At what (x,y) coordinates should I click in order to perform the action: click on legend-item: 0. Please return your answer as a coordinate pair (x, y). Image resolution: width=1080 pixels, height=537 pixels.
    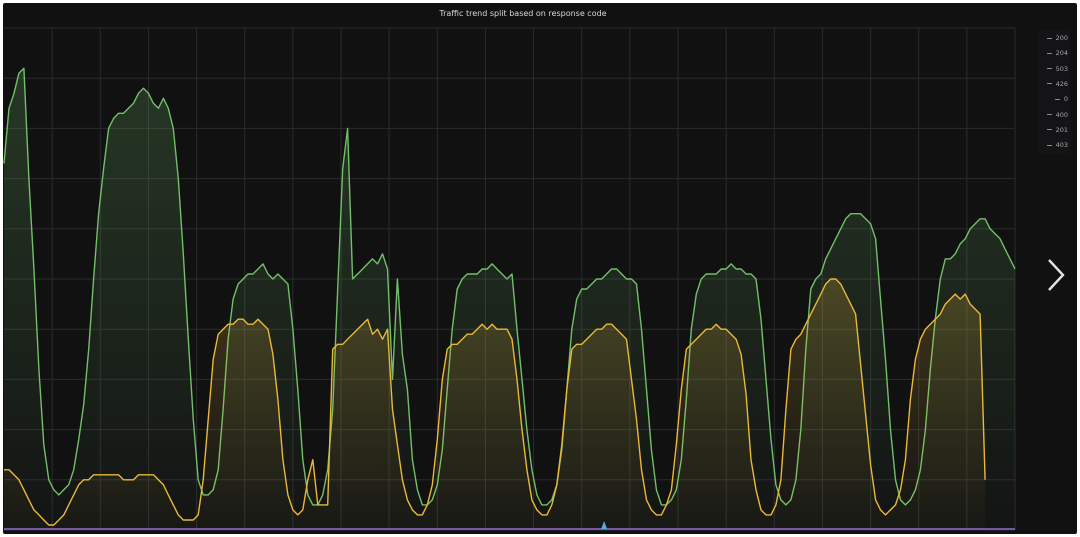
    Looking at the image, I should click on (1061, 99).